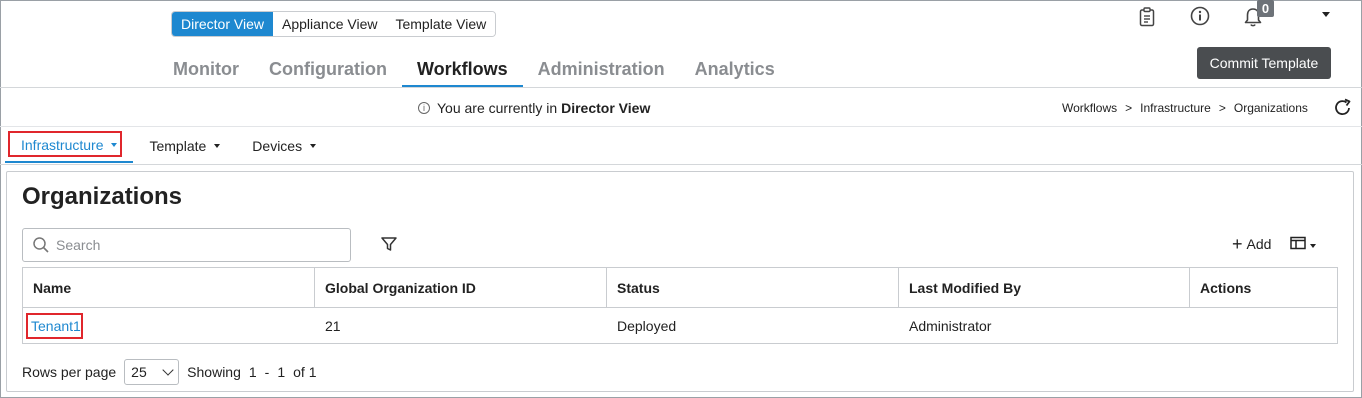 This screenshot has height=398, width=1362. I want to click on column-header-name: Name, so click(169, 287).